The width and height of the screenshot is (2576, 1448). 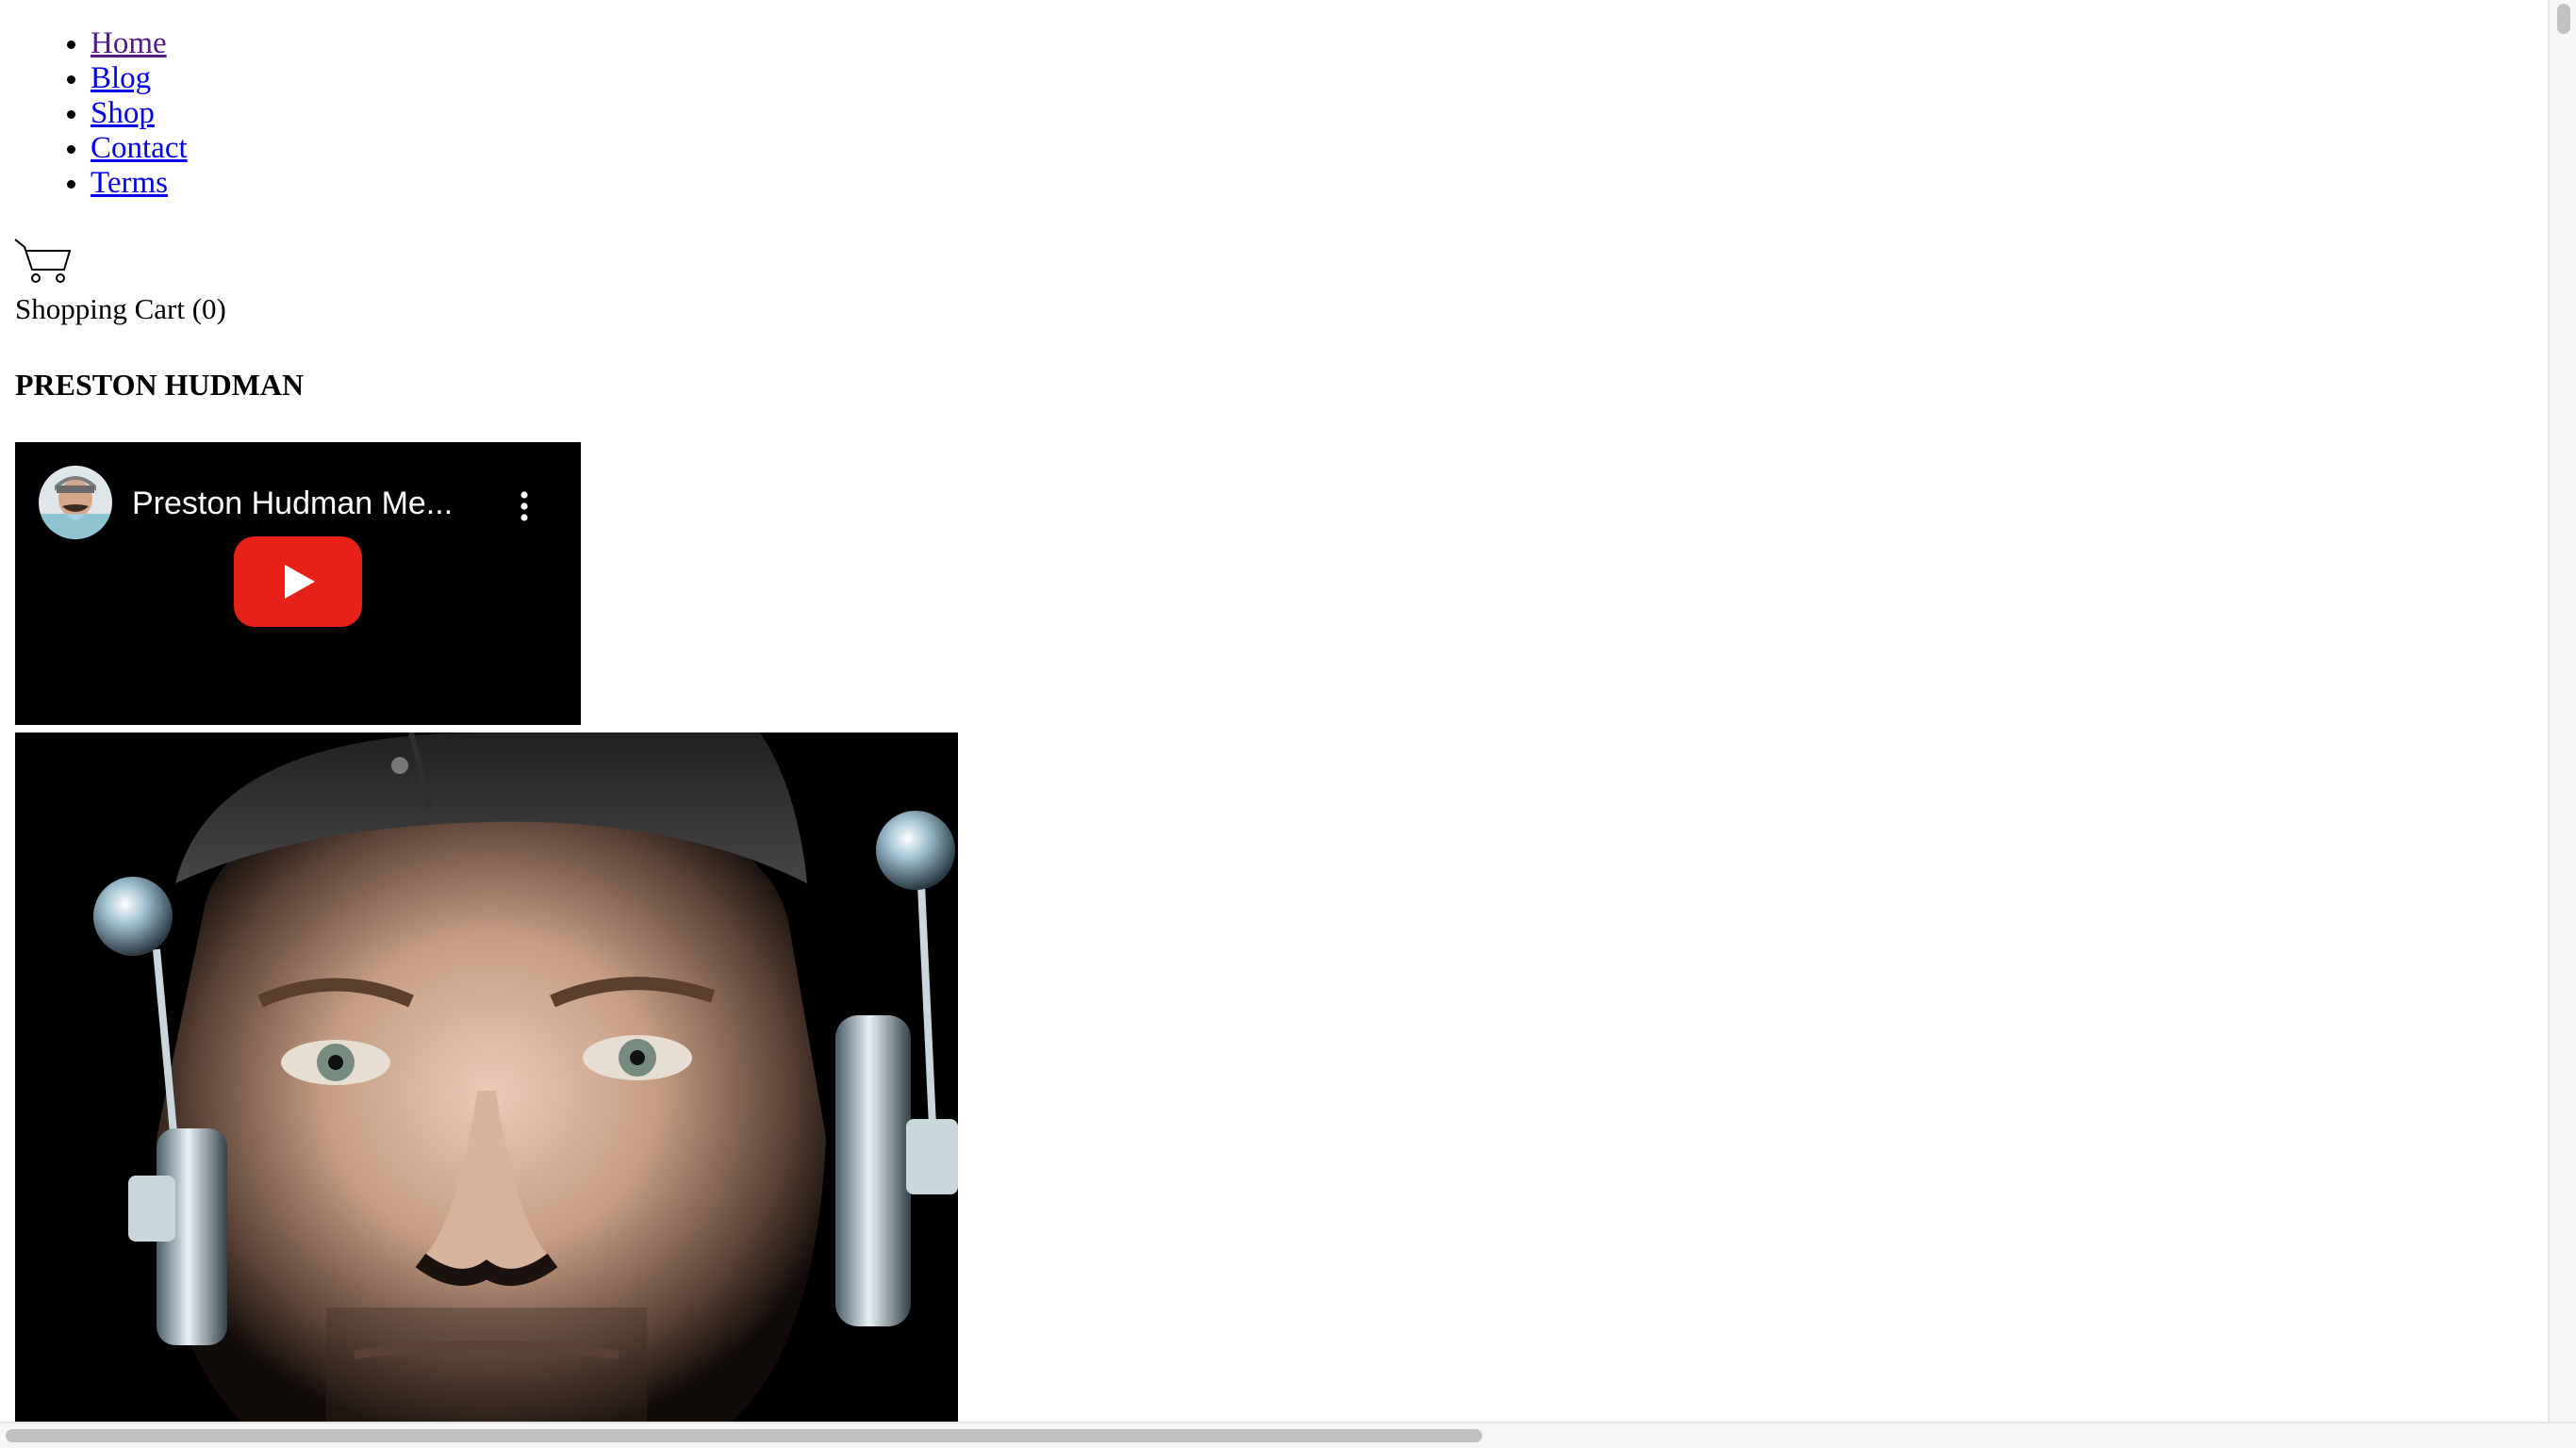 What do you see at coordinates (121, 78) in the screenshot?
I see `nav-link-blog: Blog` at bounding box center [121, 78].